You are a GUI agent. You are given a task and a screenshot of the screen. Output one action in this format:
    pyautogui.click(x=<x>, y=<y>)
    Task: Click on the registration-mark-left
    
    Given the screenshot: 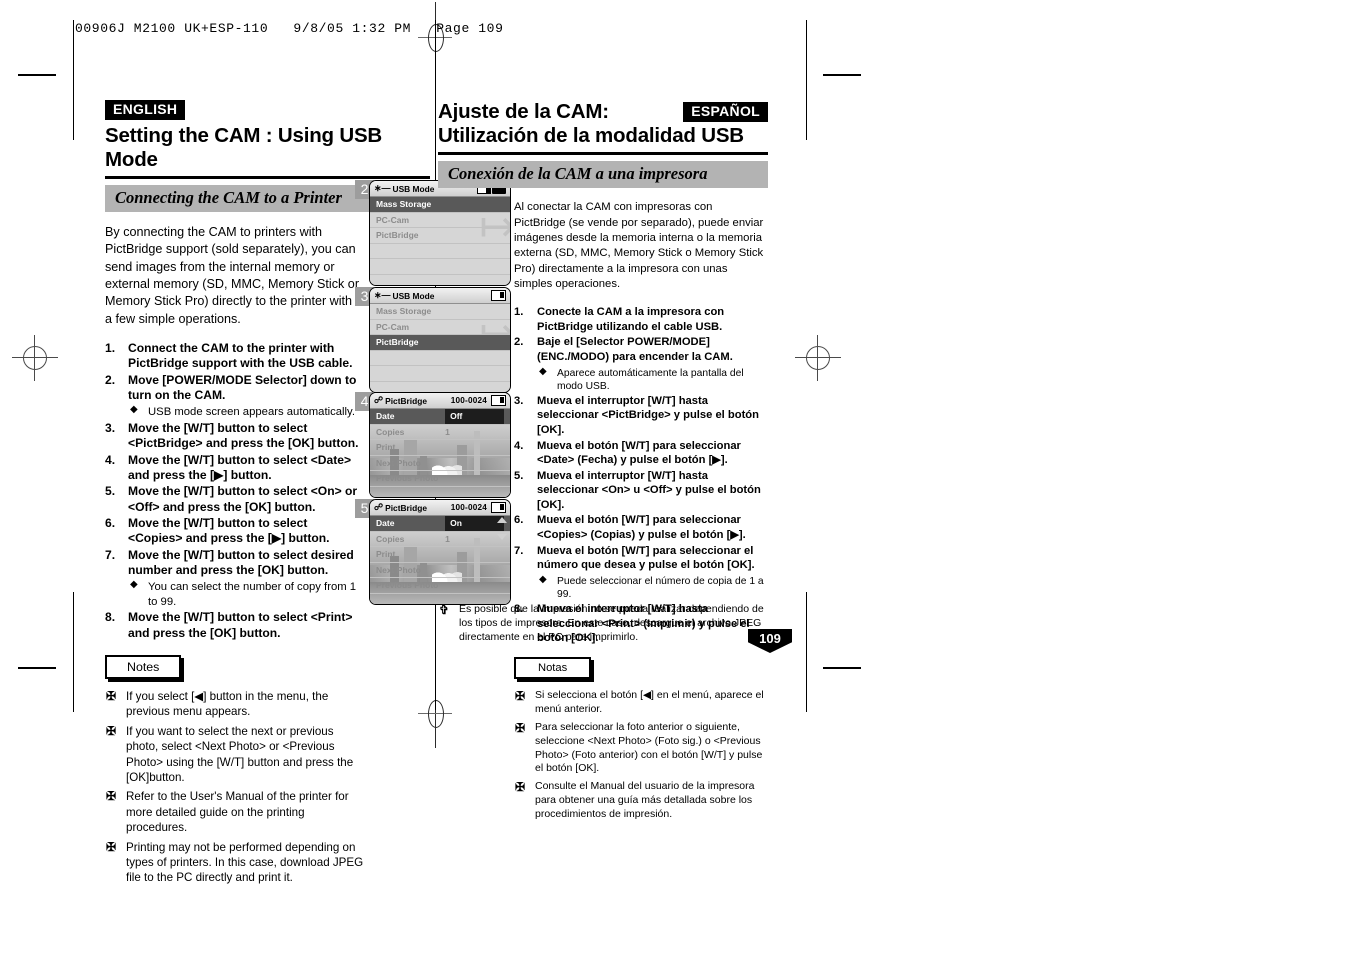 What is the action you would take?
    pyautogui.click(x=35, y=358)
    